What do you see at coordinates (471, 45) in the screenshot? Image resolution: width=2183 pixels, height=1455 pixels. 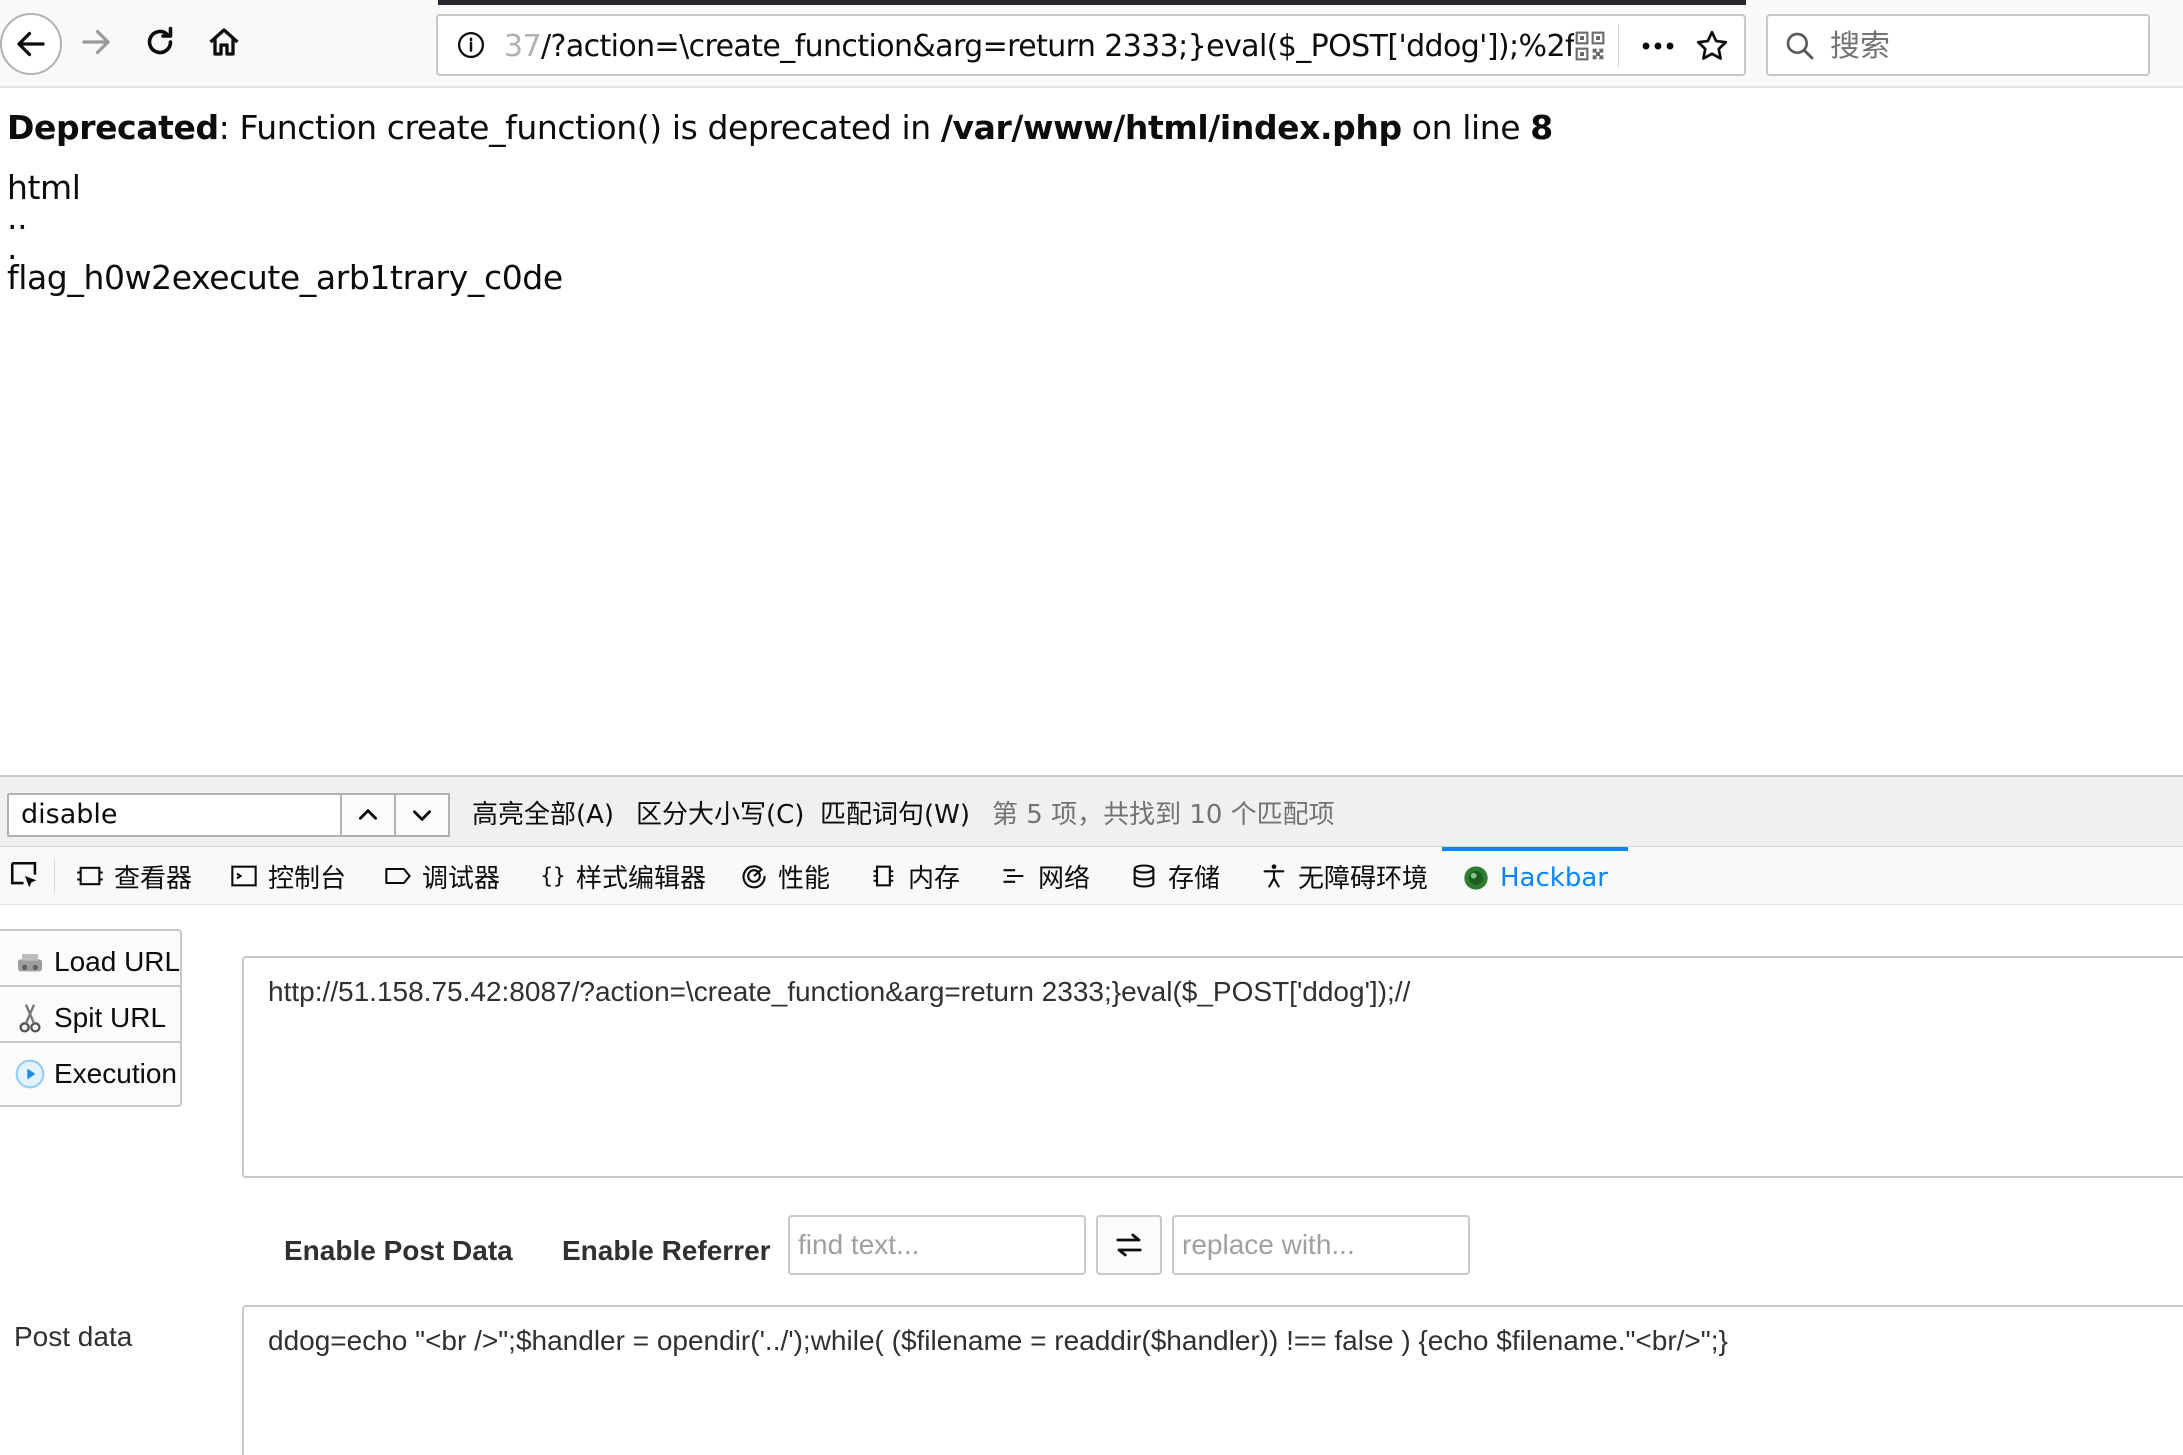 I see `info-icon` at bounding box center [471, 45].